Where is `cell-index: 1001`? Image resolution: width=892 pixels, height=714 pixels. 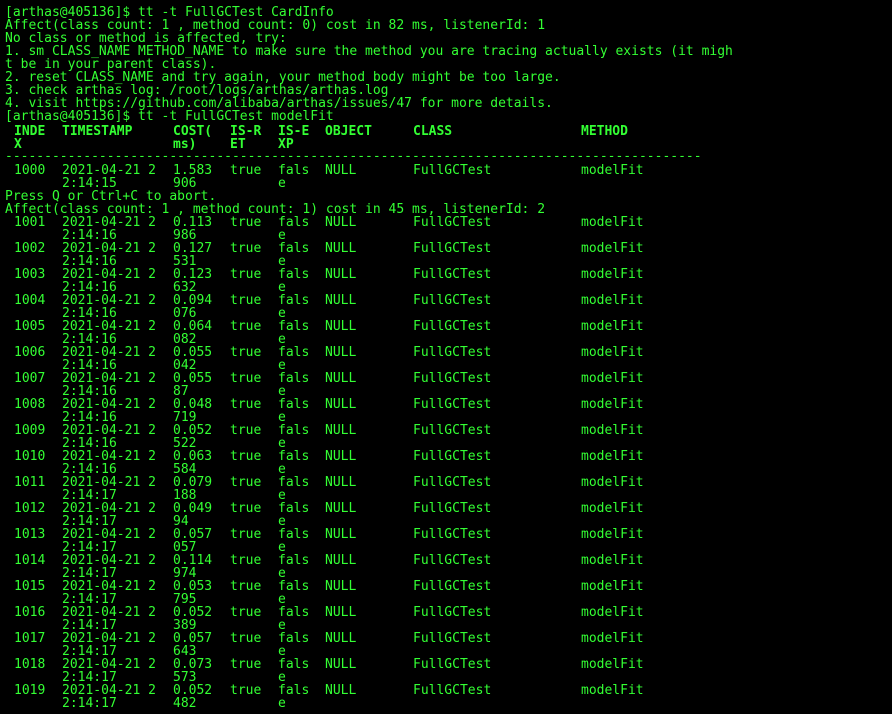 cell-index: 1001 is located at coordinates (30, 222).